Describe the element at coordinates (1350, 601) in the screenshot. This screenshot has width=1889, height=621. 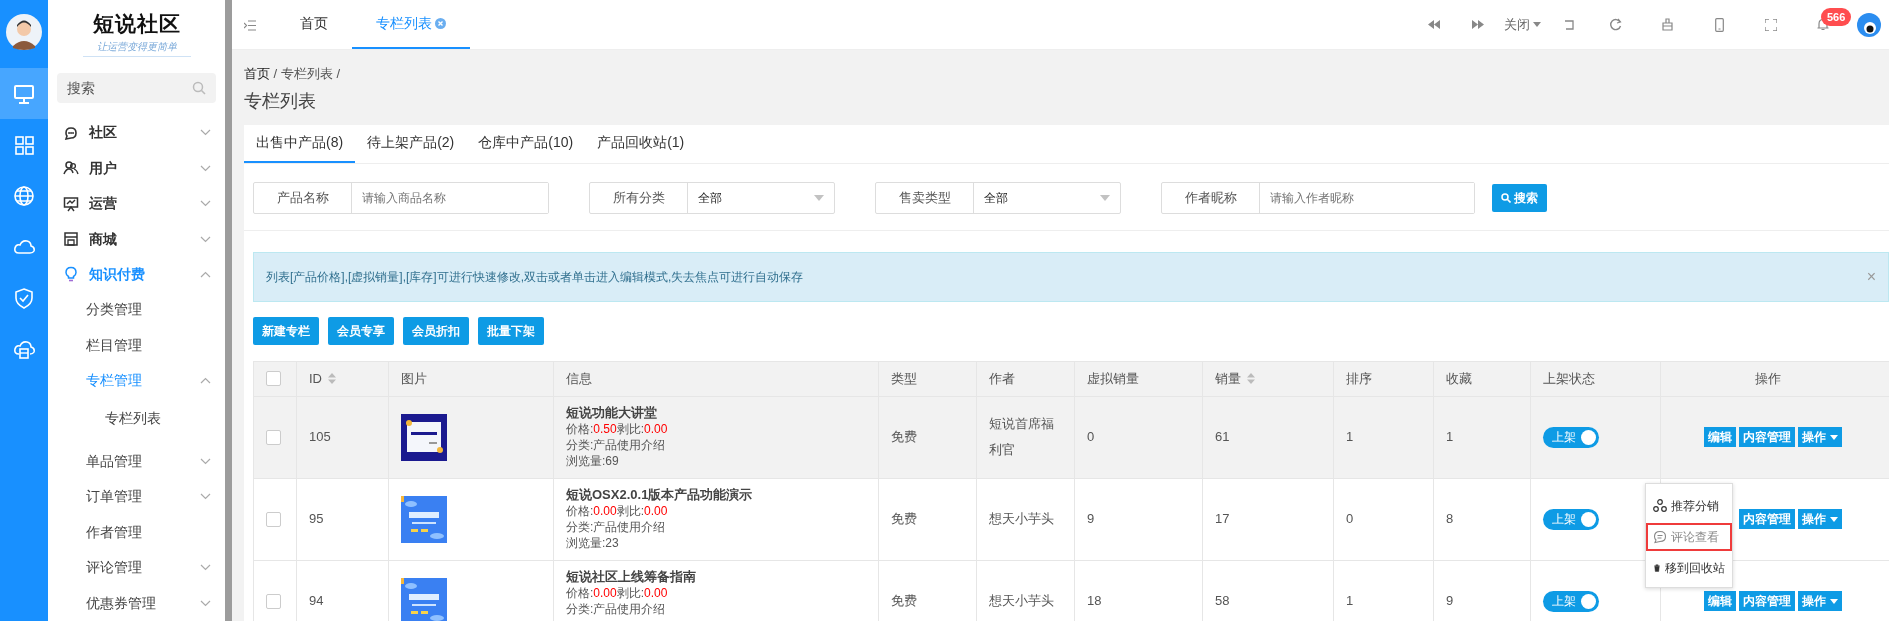
I see `table-cell-text: 1` at that location.